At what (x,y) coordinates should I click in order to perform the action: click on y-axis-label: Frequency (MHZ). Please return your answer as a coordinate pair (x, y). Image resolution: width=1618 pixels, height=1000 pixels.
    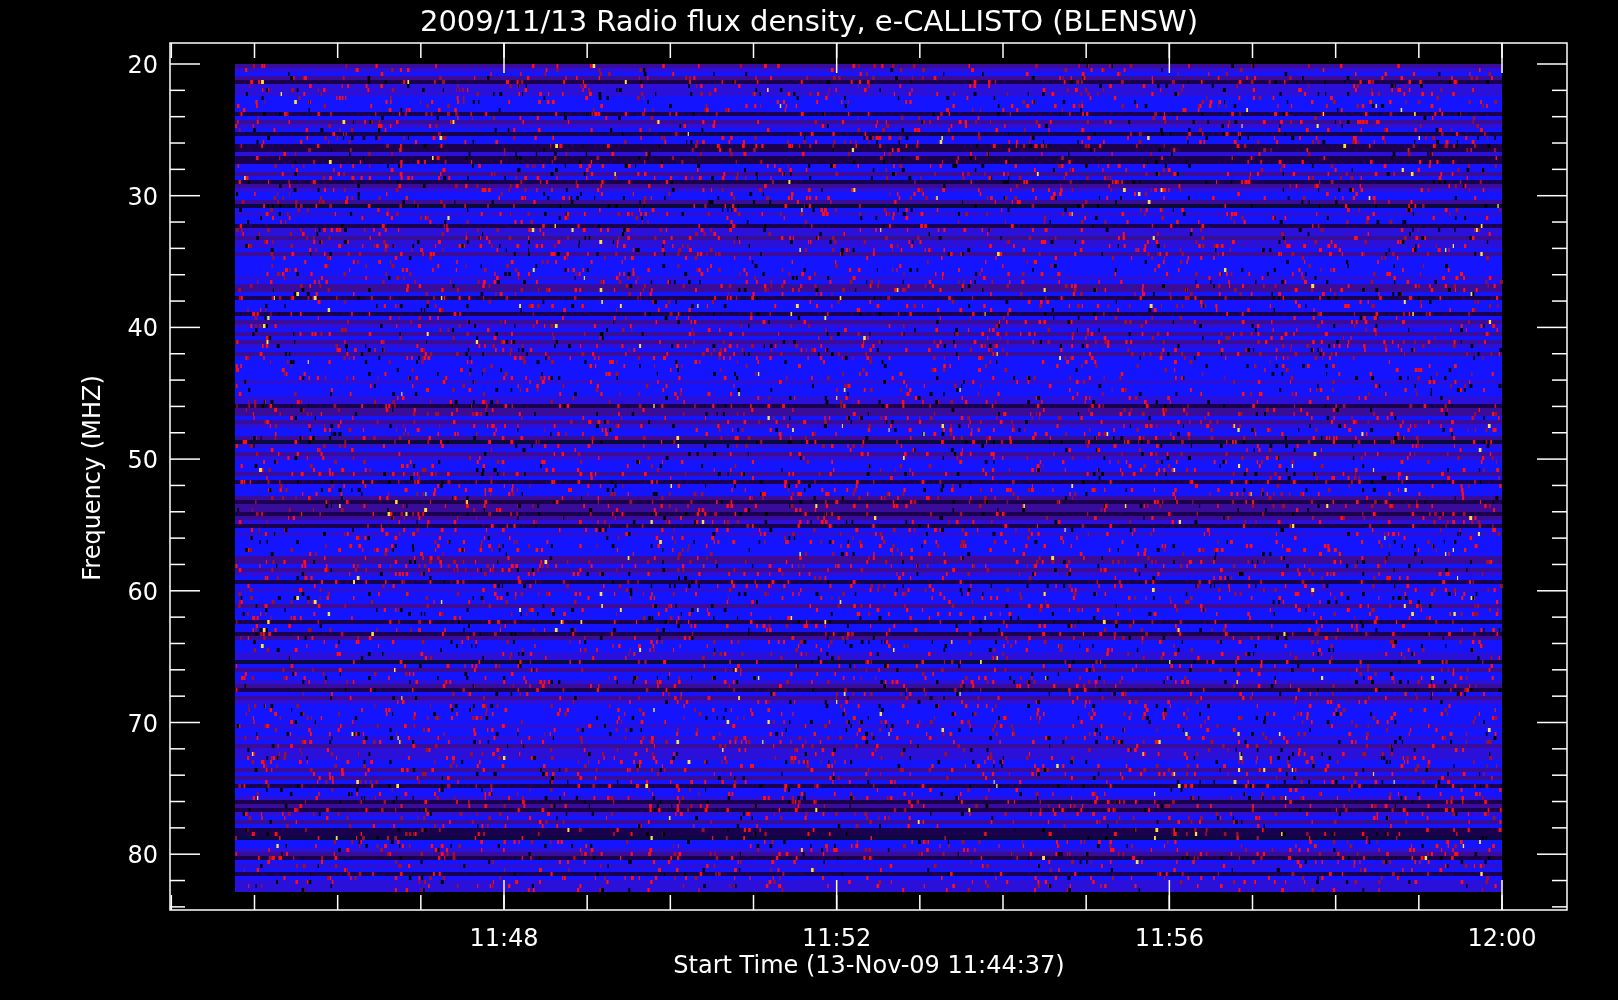
    Looking at the image, I should click on (92, 478).